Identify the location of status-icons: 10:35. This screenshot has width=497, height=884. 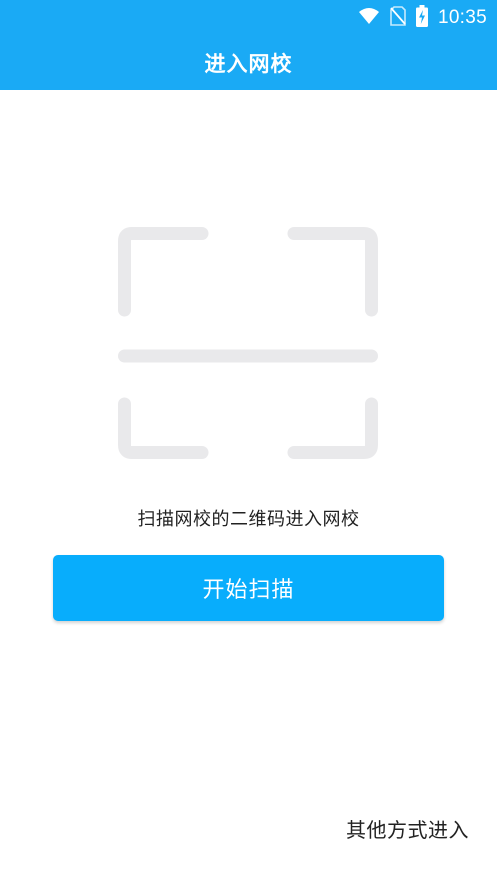
(422, 18).